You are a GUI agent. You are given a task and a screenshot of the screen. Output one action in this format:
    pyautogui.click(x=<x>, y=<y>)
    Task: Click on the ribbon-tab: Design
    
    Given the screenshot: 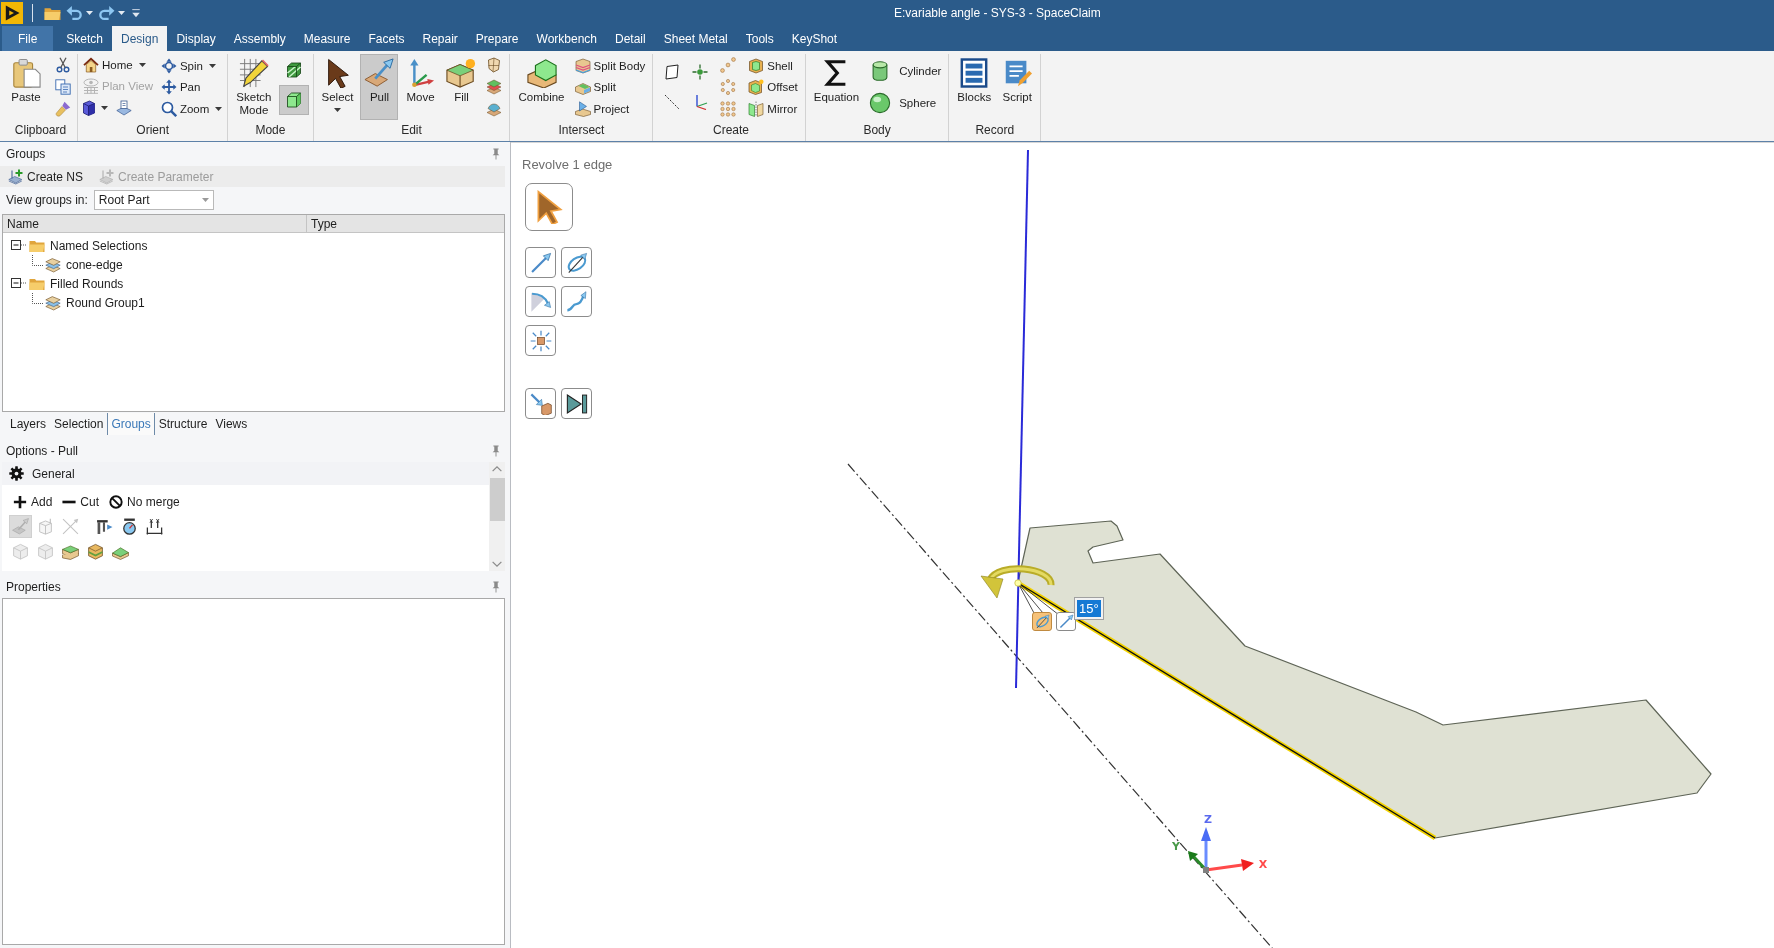 What is the action you would take?
    pyautogui.click(x=140, y=38)
    